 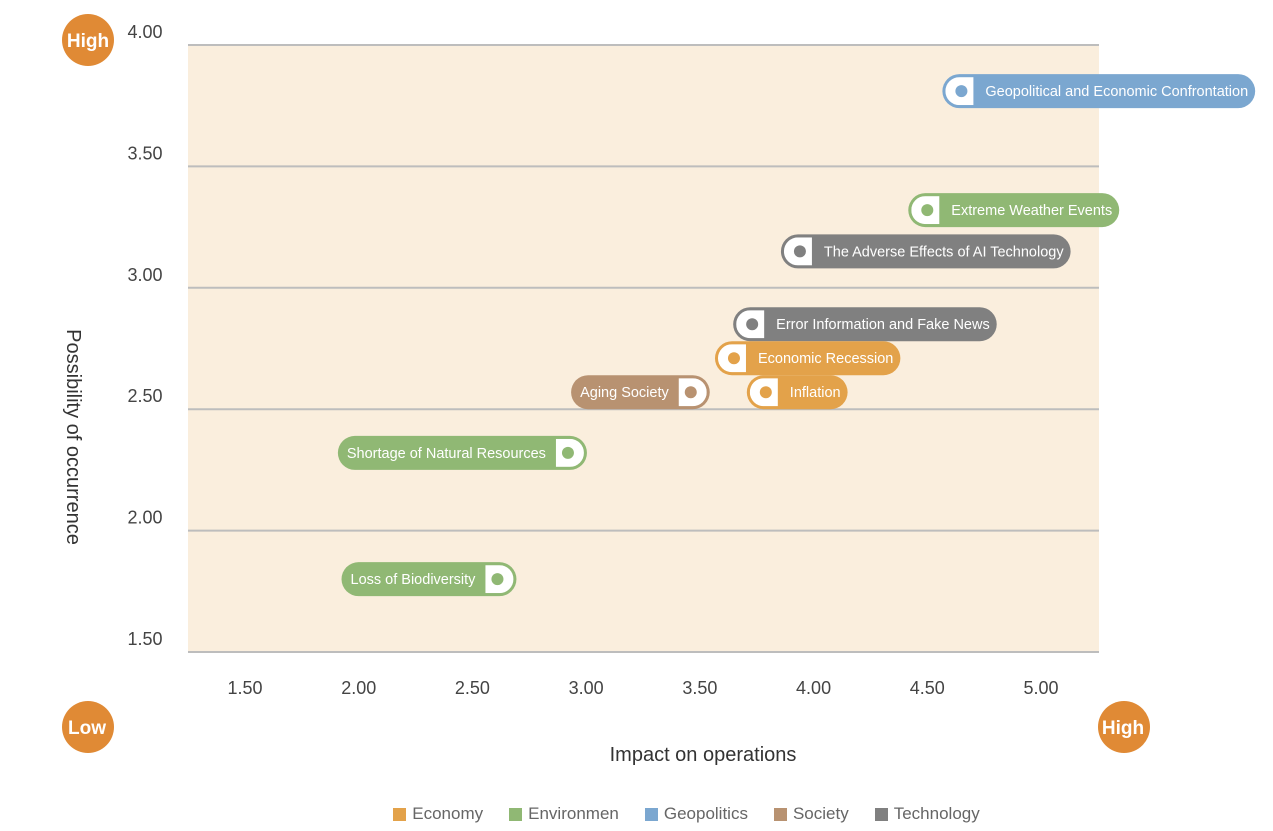 I want to click on legend-label: Environmen, so click(x=573, y=813).